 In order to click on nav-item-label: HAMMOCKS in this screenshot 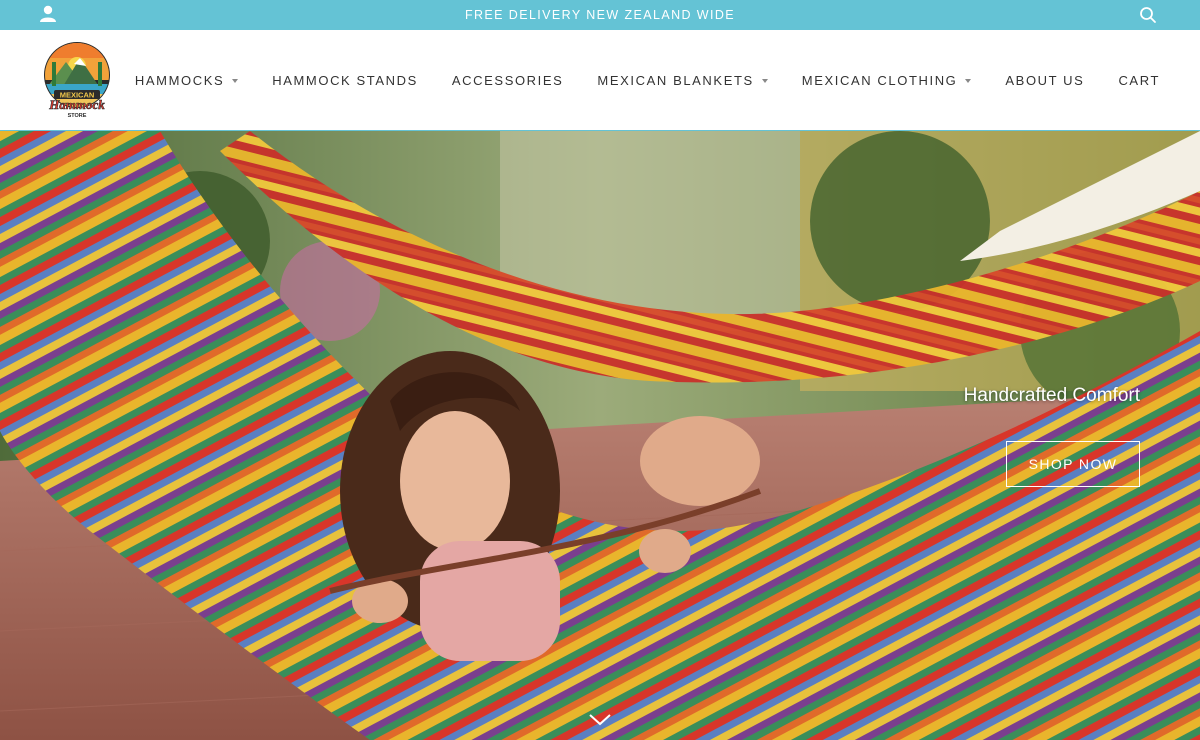, I will do `click(179, 80)`.